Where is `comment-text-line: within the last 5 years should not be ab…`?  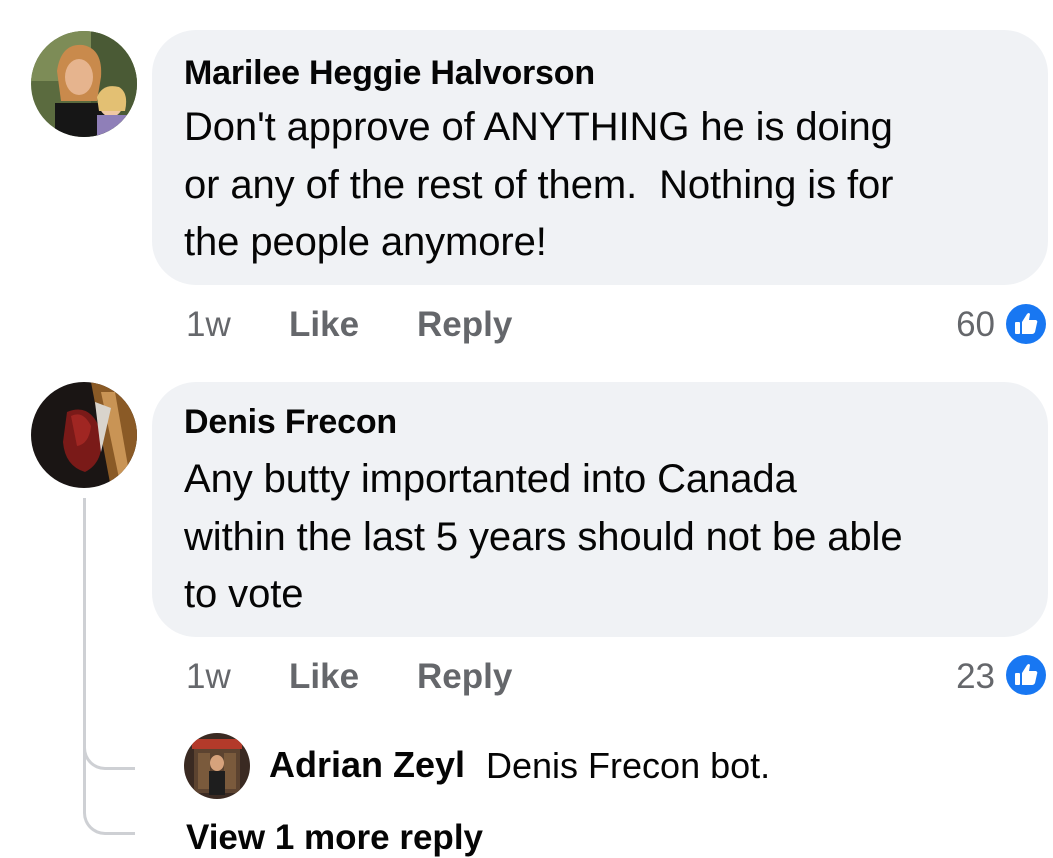 comment-text-line: within the last 5 years should not be ab… is located at coordinates (543, 537).